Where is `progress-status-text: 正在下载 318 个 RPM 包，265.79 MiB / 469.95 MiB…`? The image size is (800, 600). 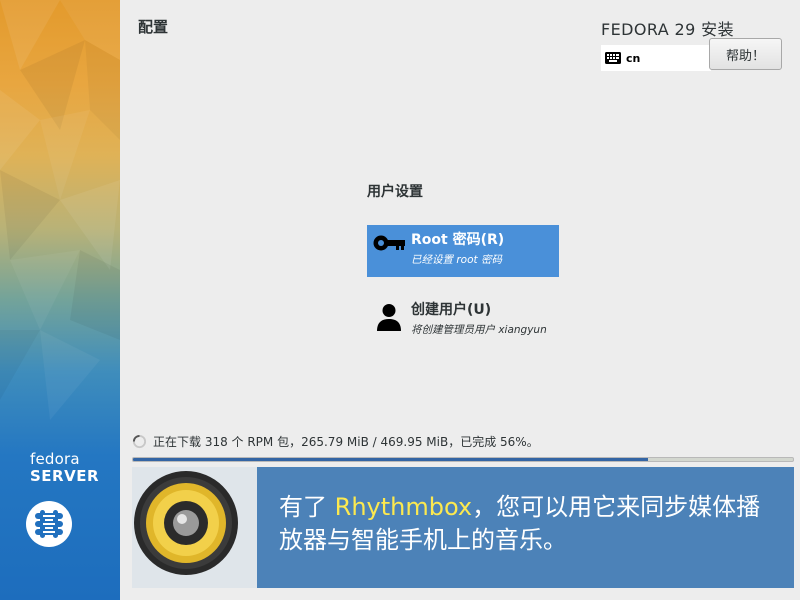 progress-status-text: 正在下载 318 个 RPM 包，265.79 MiB / 469.95 MiB… is located at coordinates (346, 442).